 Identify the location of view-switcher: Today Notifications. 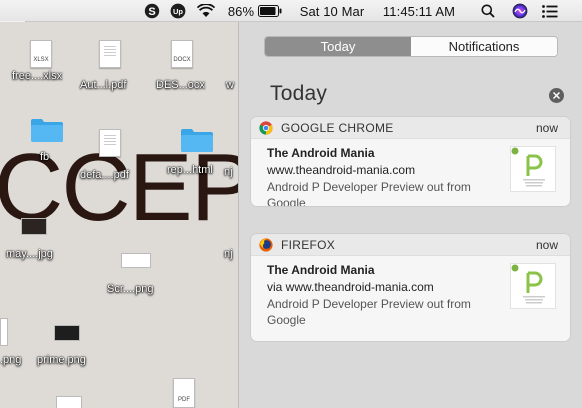
(411, 46).